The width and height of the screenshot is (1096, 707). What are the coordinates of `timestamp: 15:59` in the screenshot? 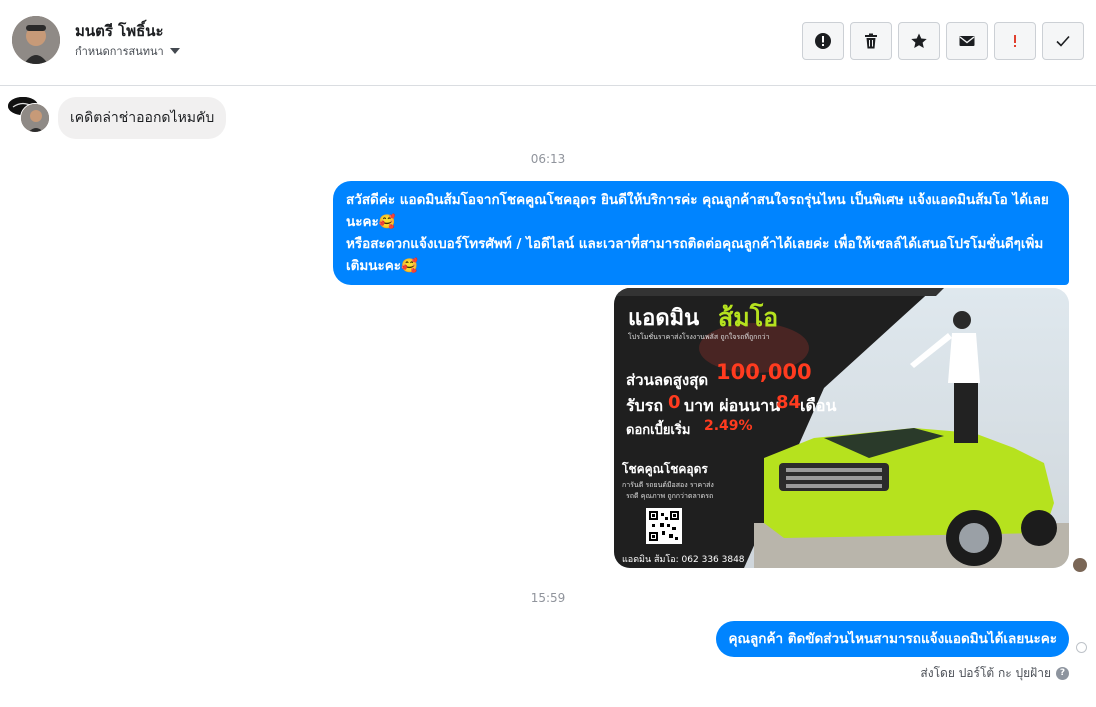 It's located at (548, 598).